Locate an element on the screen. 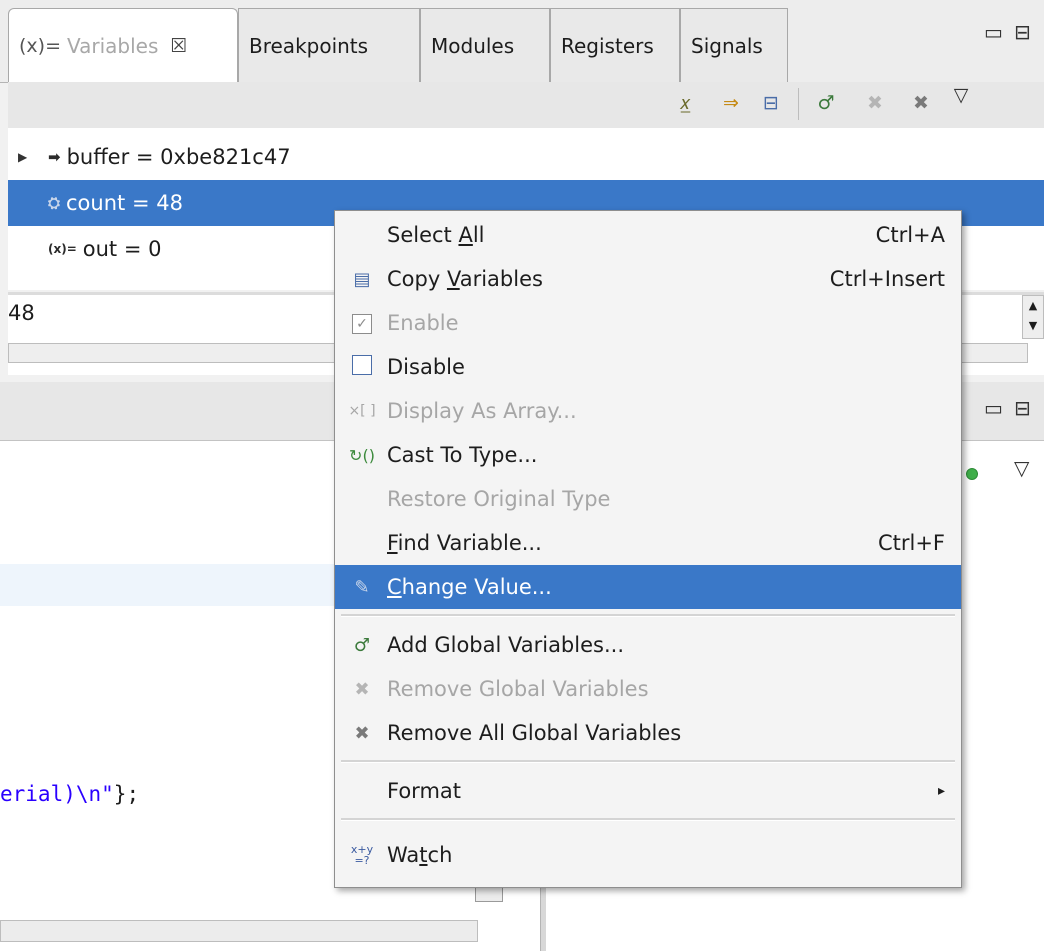 The height and width of the screenshot is (951, 1044). menu-item-copy-variables: ▤ Copy Variables Ctrl+Insert is located at coordinates (648, 279).